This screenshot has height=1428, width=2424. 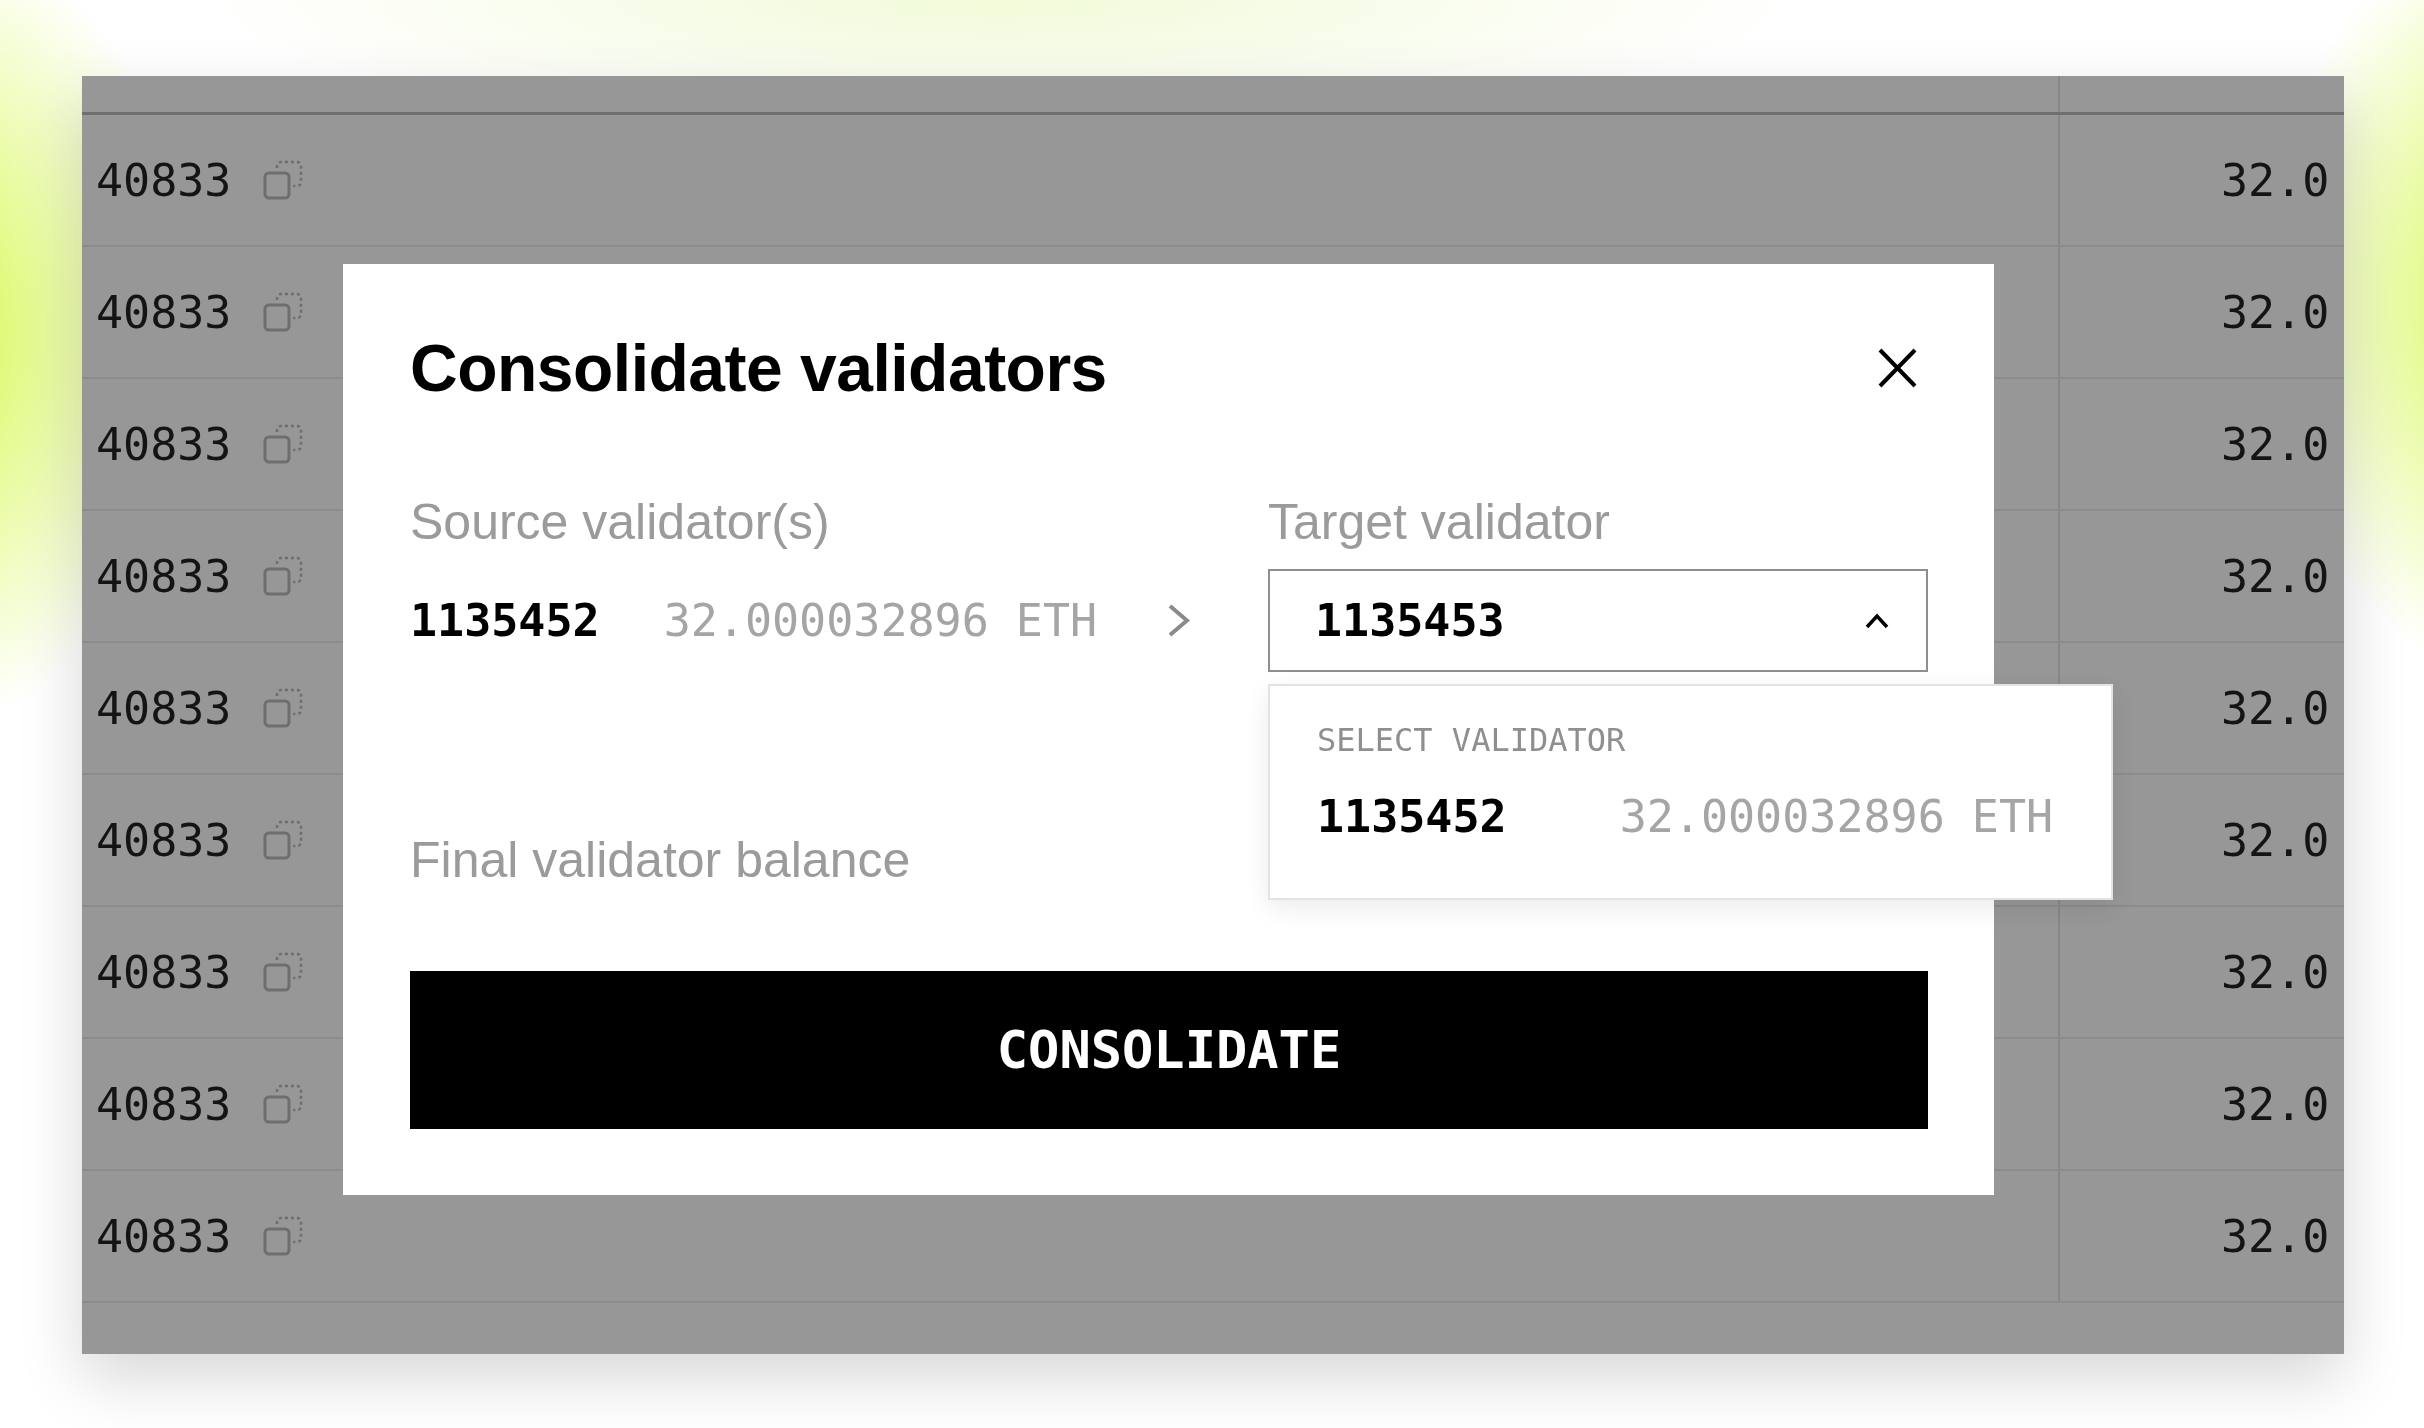 What do you see at coordinates (660, 860) in the screenshot?
I see `final-balance-label: Final validator balance` at bounding box center [660, 860].